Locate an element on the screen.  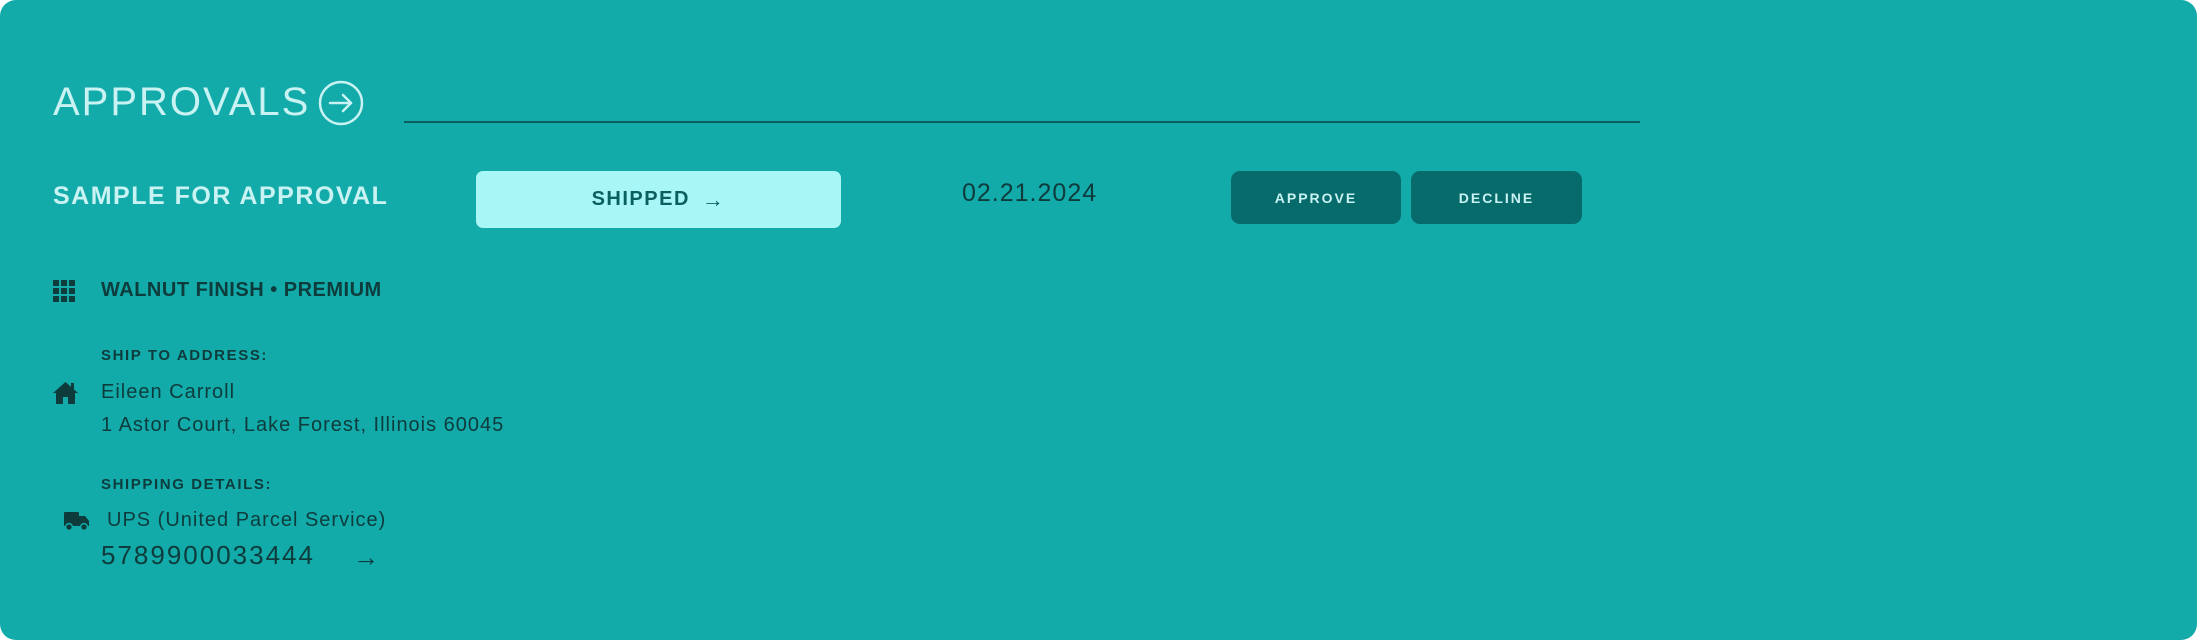
carrier-name: UPS (United Parcel Service) is located at coordinates (247, 520).